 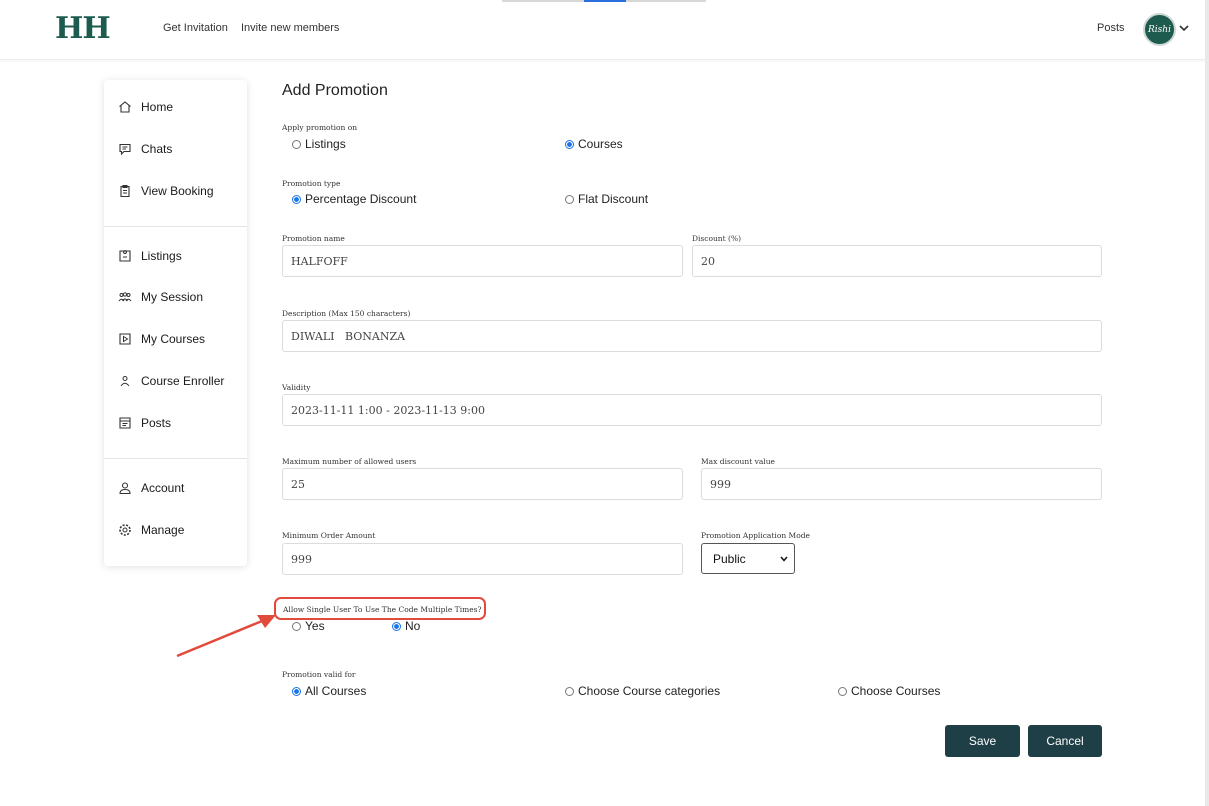 What do you see at coordinates (195, 28) in the screenshot?
I see `nav-get-invitation: Get Invitation` at bounding box center [195, 28].